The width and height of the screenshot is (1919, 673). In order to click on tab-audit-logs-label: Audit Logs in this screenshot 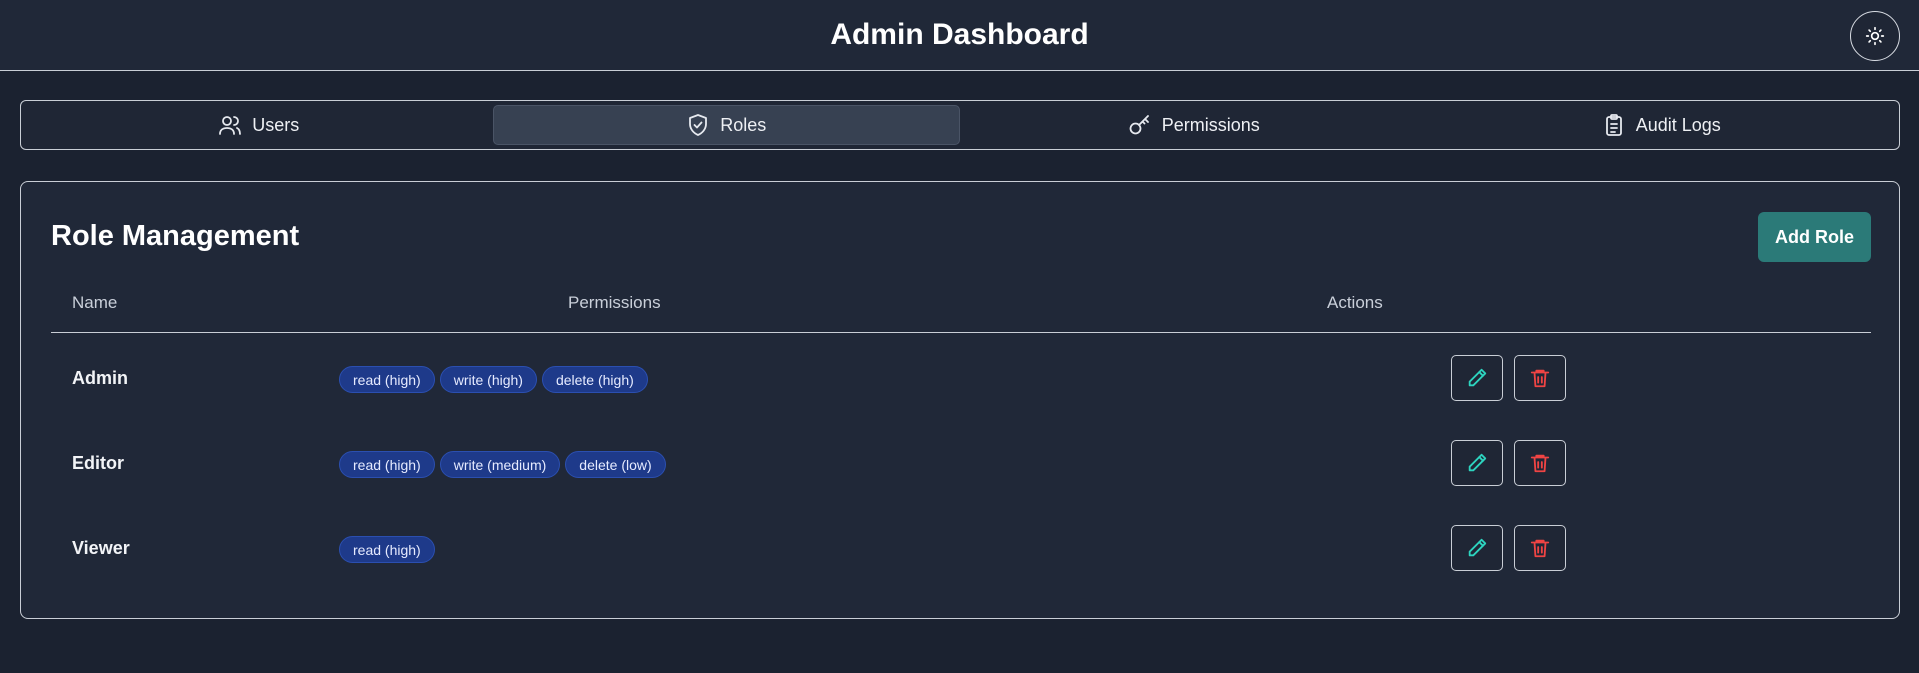, I will do `click(1678, 124)`.